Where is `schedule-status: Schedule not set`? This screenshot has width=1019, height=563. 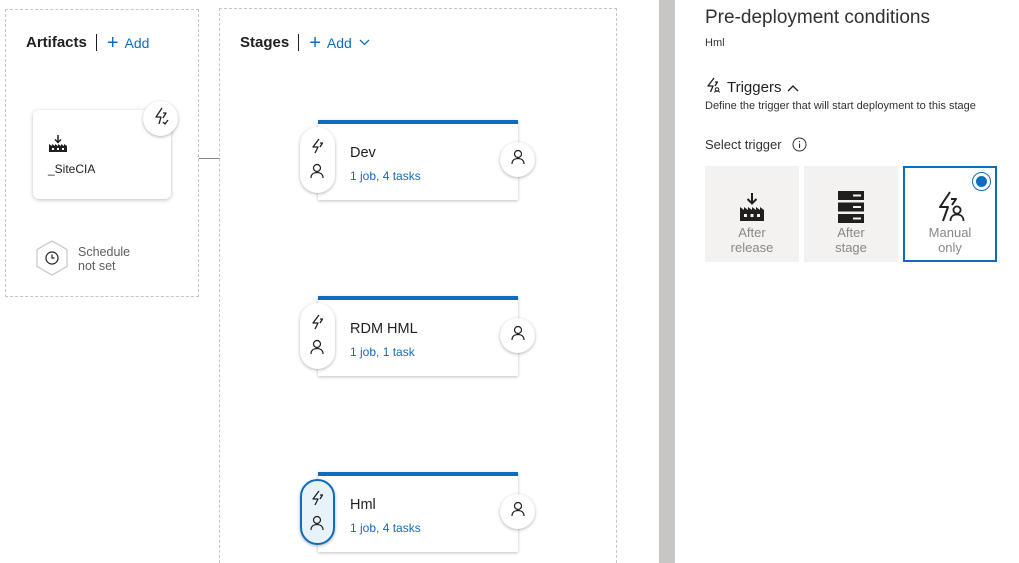 schedule-status: Schedule not set is located at coordinates (104, 259).